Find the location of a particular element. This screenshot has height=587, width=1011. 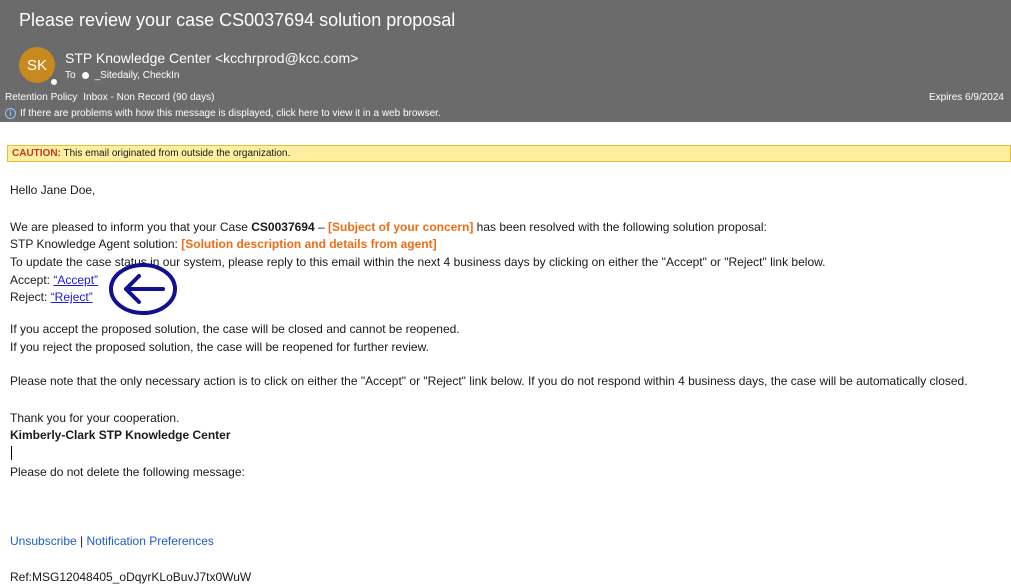

retention-value: Inbox - Non Record (90 days) is located at coordinates (149, 97).